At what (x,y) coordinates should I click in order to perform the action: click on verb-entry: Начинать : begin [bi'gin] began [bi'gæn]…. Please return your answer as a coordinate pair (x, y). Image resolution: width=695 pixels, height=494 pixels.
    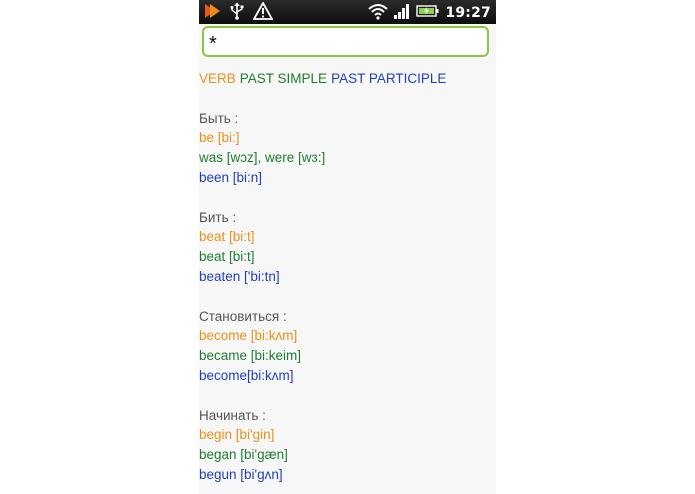
    Looking at the image, I should click on (347, 445).